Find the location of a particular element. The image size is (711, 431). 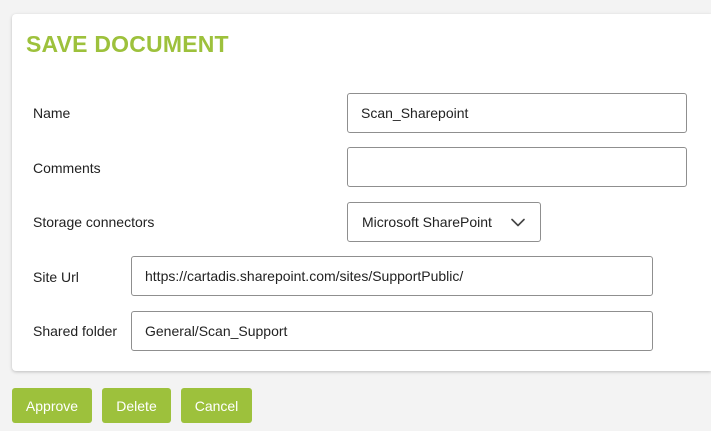

storage-connectors-label: Storage connectors is located at coordinates (94, 222).